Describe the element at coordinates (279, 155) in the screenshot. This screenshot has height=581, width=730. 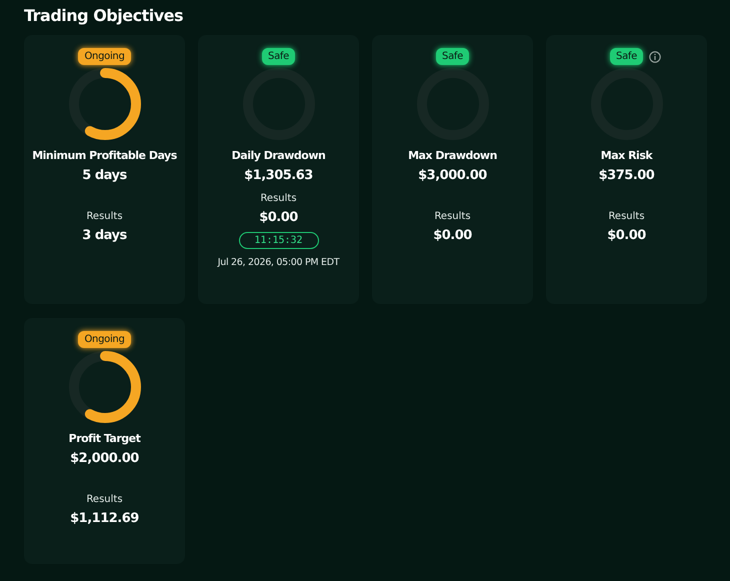
I see `objective-name: Daily Drawdown` at that location.